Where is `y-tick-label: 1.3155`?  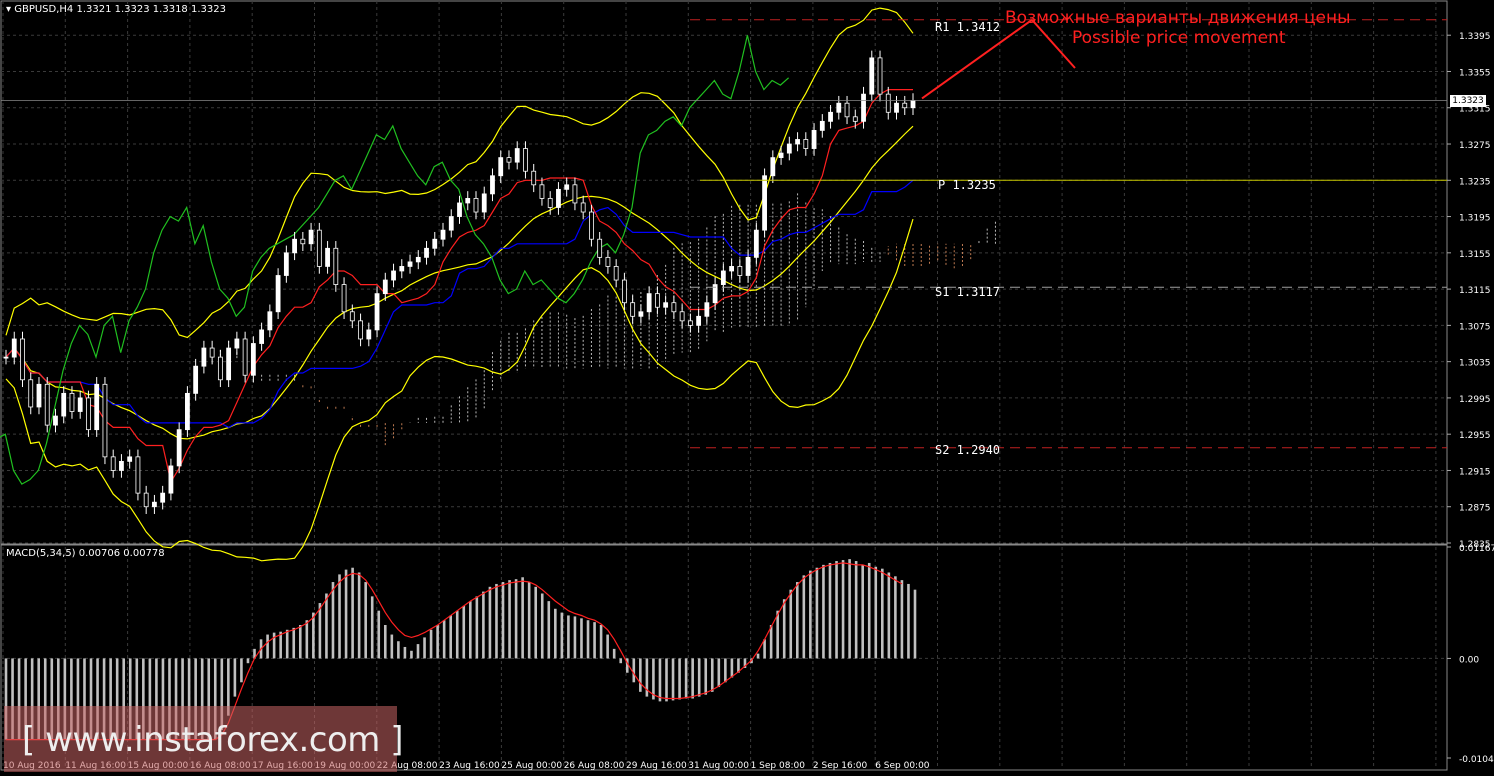
y-tick-label: 1.3155 is located at coordinates (1475, 255).